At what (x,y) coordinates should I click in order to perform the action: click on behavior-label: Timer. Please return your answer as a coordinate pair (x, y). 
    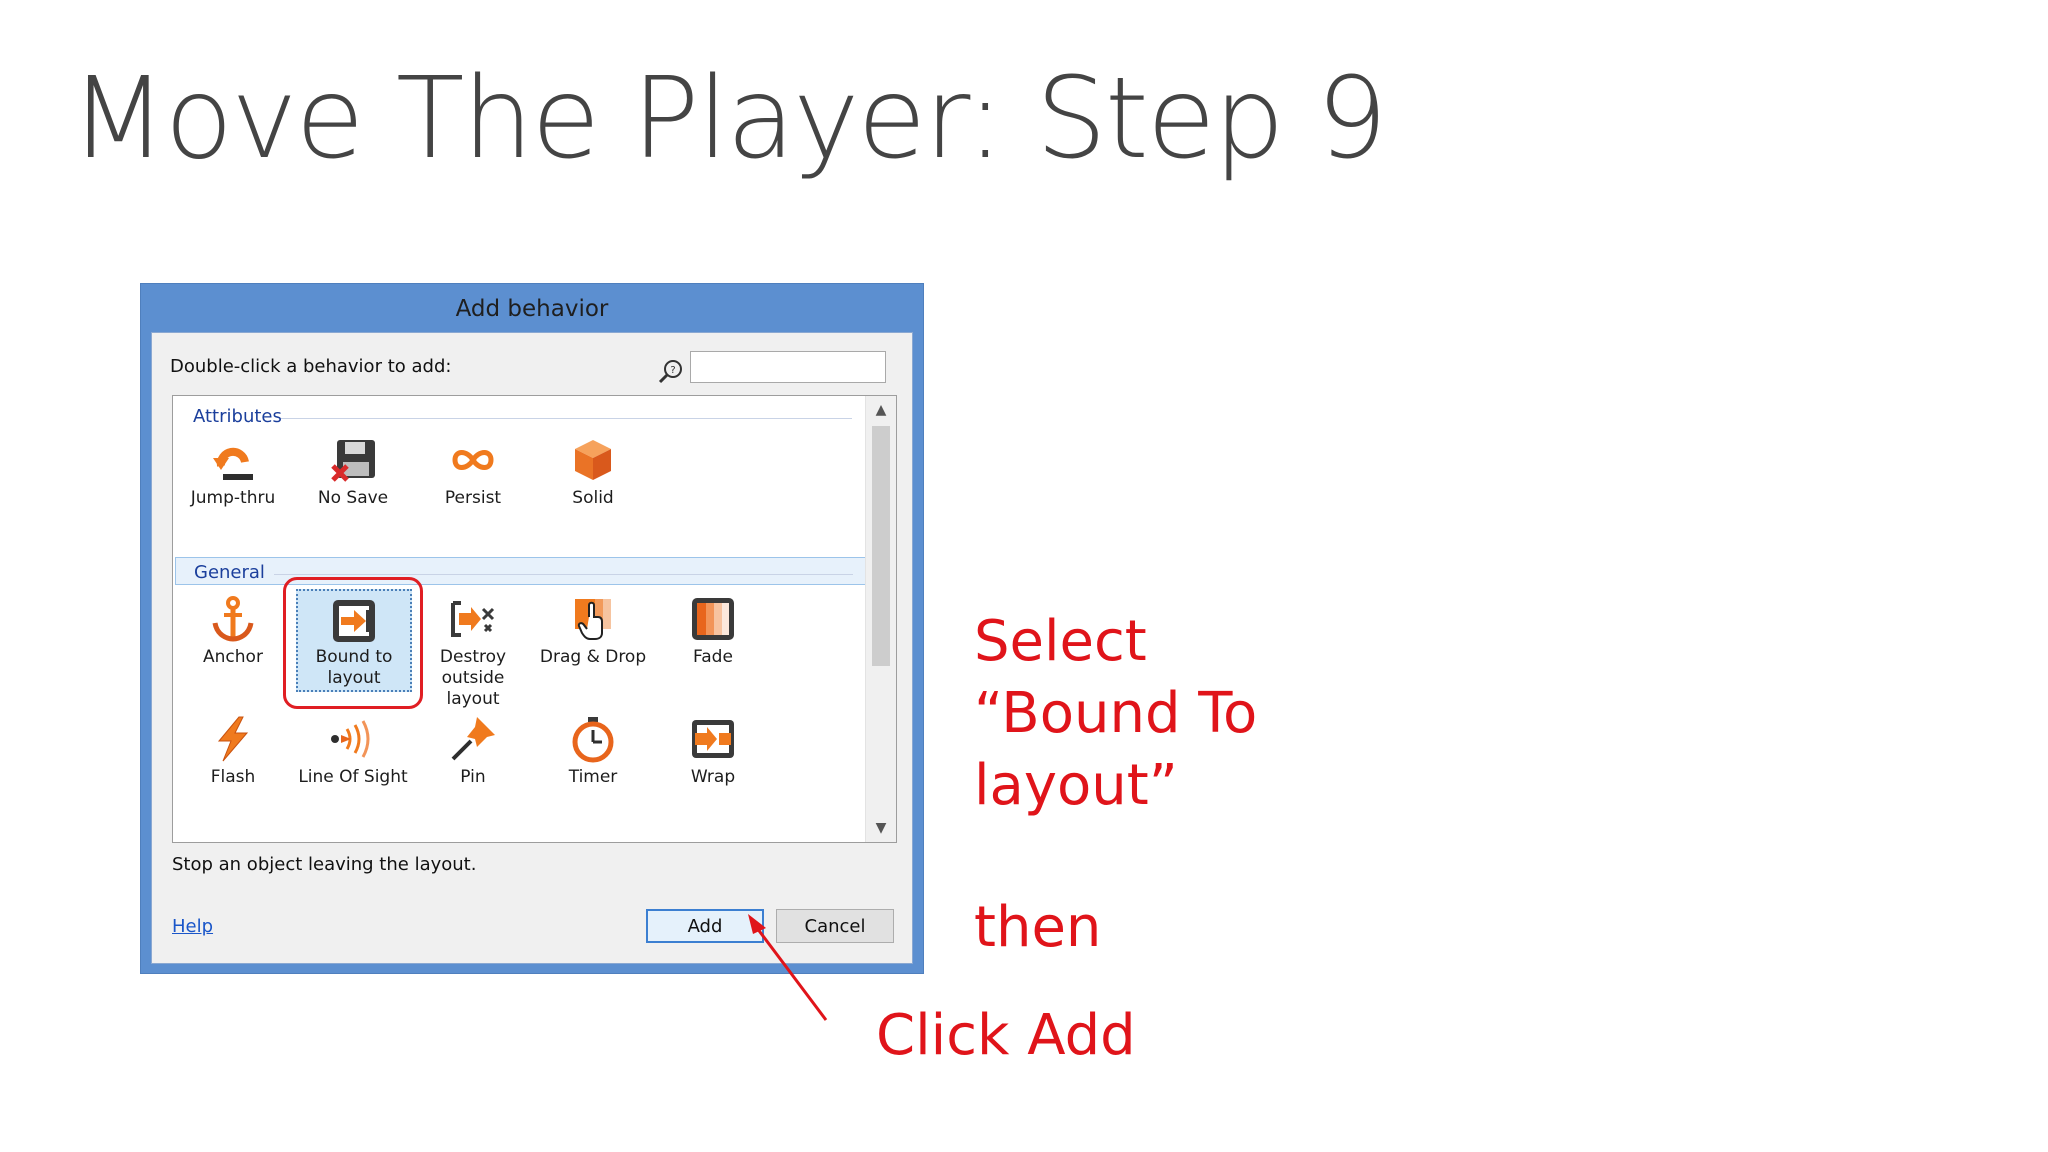
    Looking at the image, I should click on (593, 777).